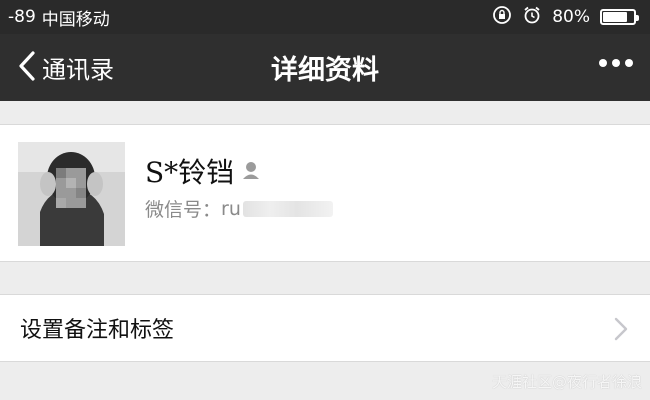 The height and width of the screenshot is (400, 650). What do you see at coordinates (190, 172) in the screenshot?
I see `profile-name: S*铃铛` at bounding box center [190, 172].